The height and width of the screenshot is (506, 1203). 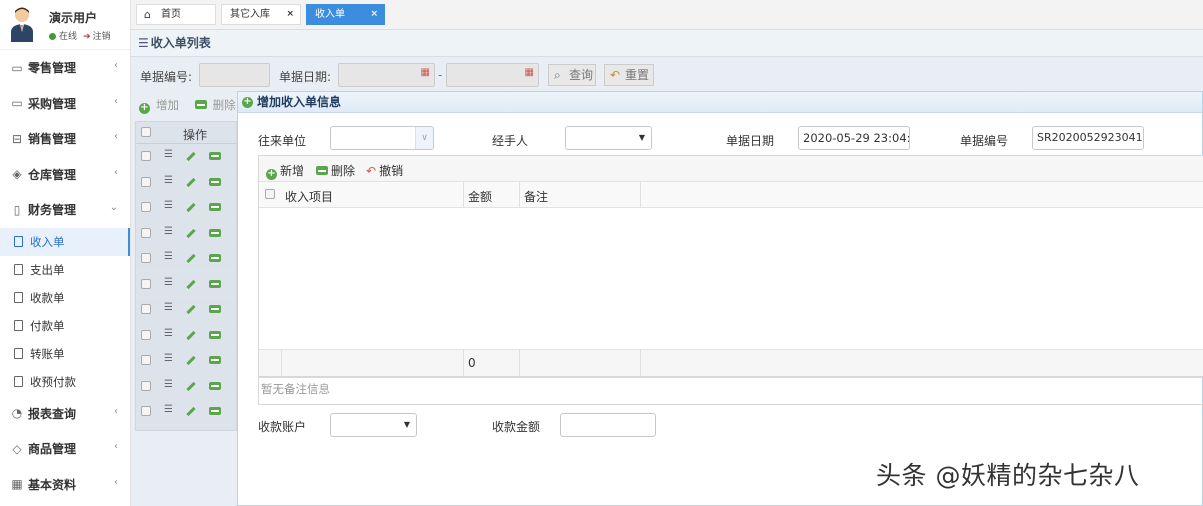 What do you see at coordinates (424, 138) in the screenshot?
I see `chevron-down-icon: ∨` at bounding box center [424, 138].